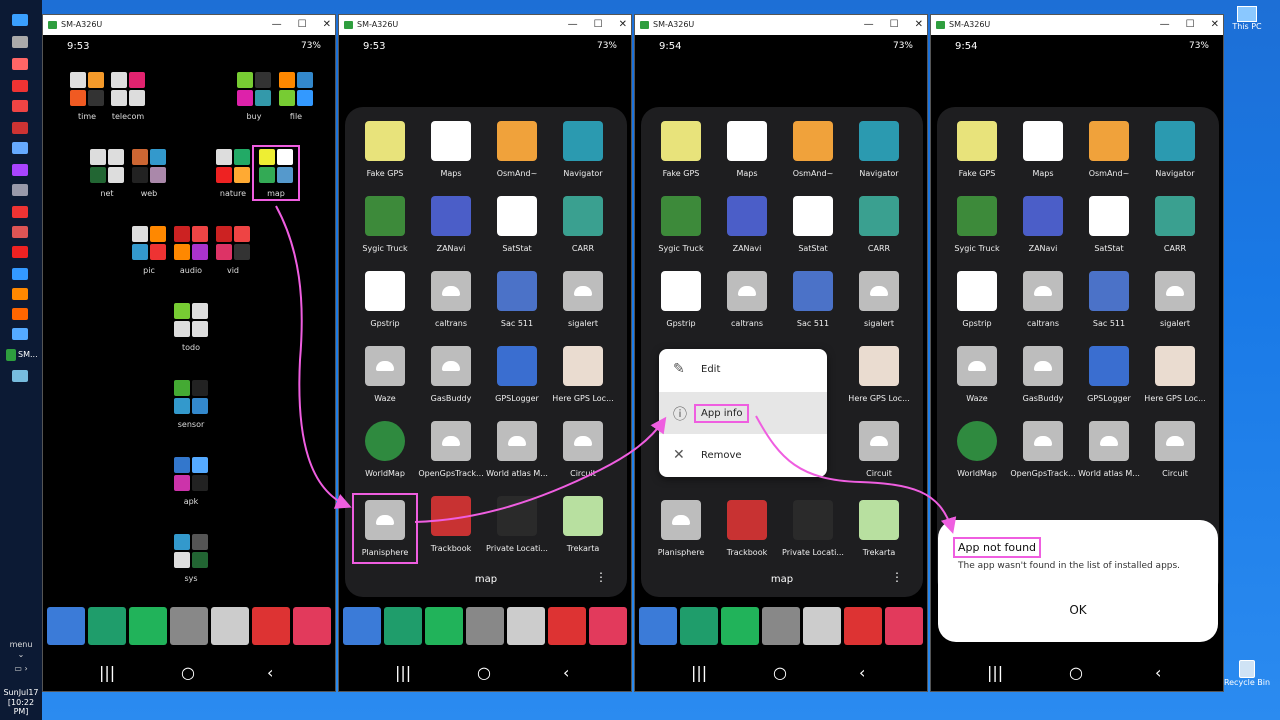 The image size is (1280, 720). What do you see at coordinates (233, 173) in the screenshot?
I see `folder-nature: nature` at bounding box center [233, 173].